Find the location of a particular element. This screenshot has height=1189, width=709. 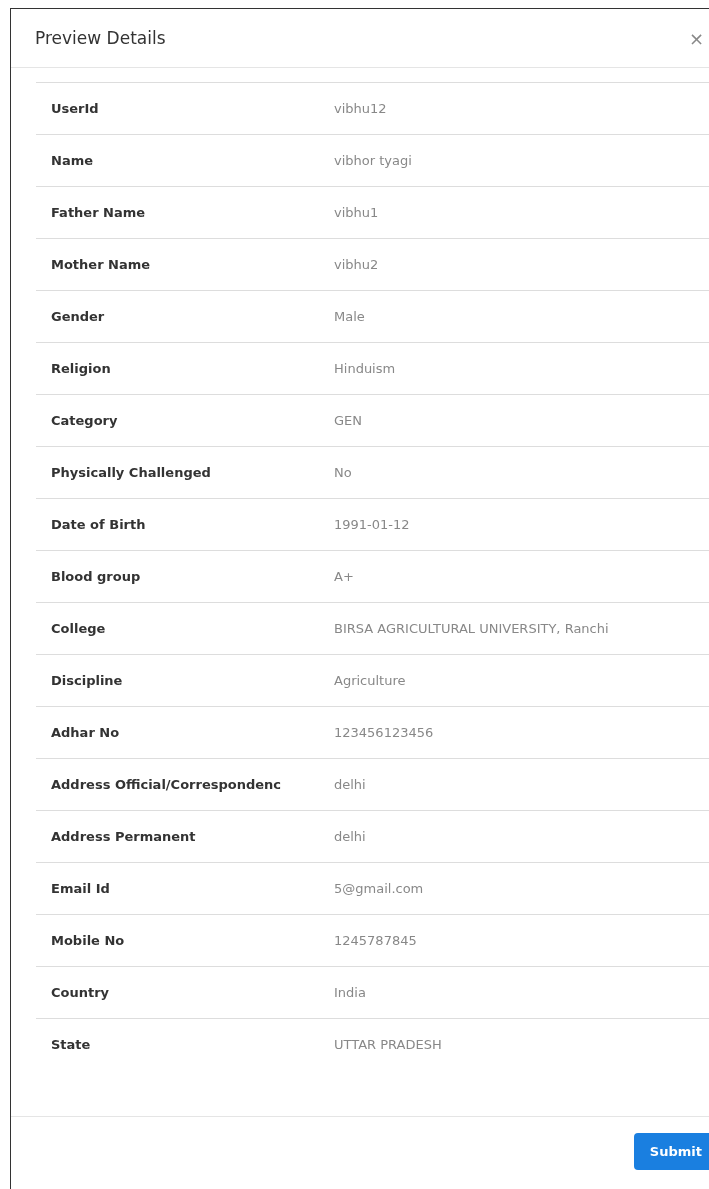

field-label: Address Official/Correspondenc is located at coordinates (177, 784).